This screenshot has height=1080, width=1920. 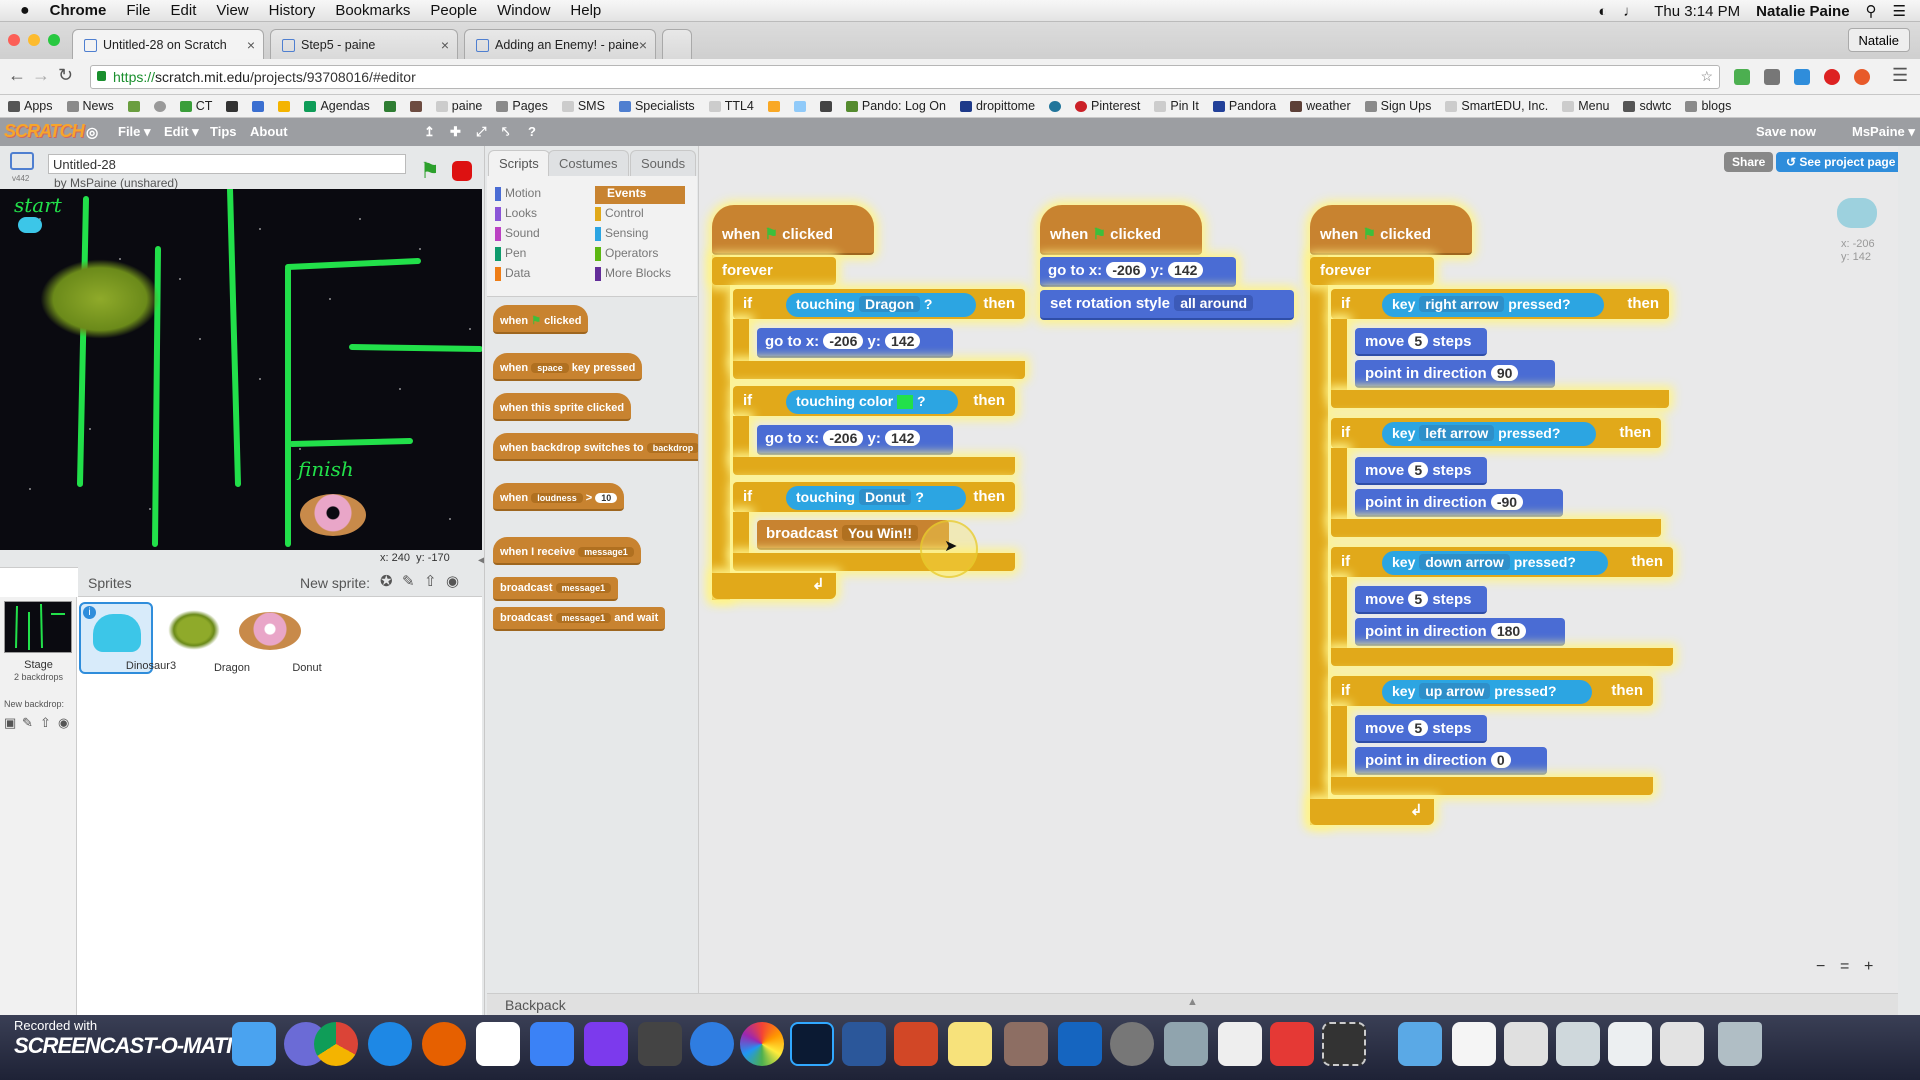 I want to click on bookmark-menu: Menu, so click(x=1585, y=106).